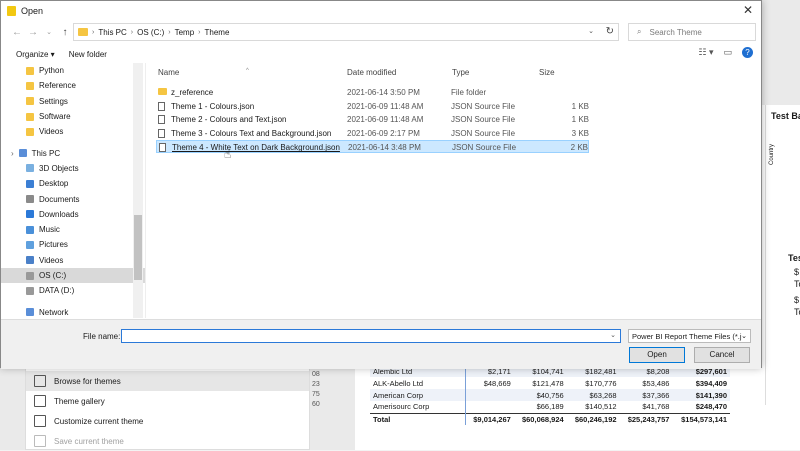 This screenshot has width=800, height=451. Describe the element at coordinates (547, 72) in the screenshot. I see `column-size: Size` at that location.